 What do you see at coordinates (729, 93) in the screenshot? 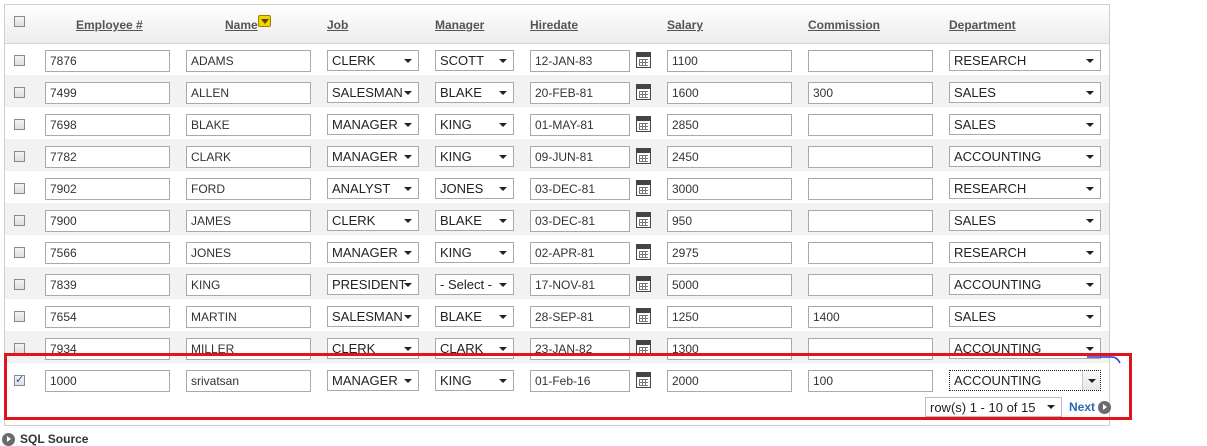
I see `salary-field: 1600` at bounding box center [729, 93].